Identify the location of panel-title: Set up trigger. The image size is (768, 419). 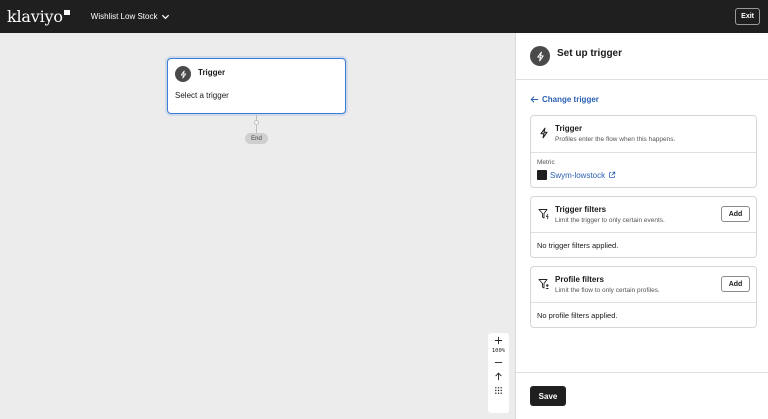
(590, 53).